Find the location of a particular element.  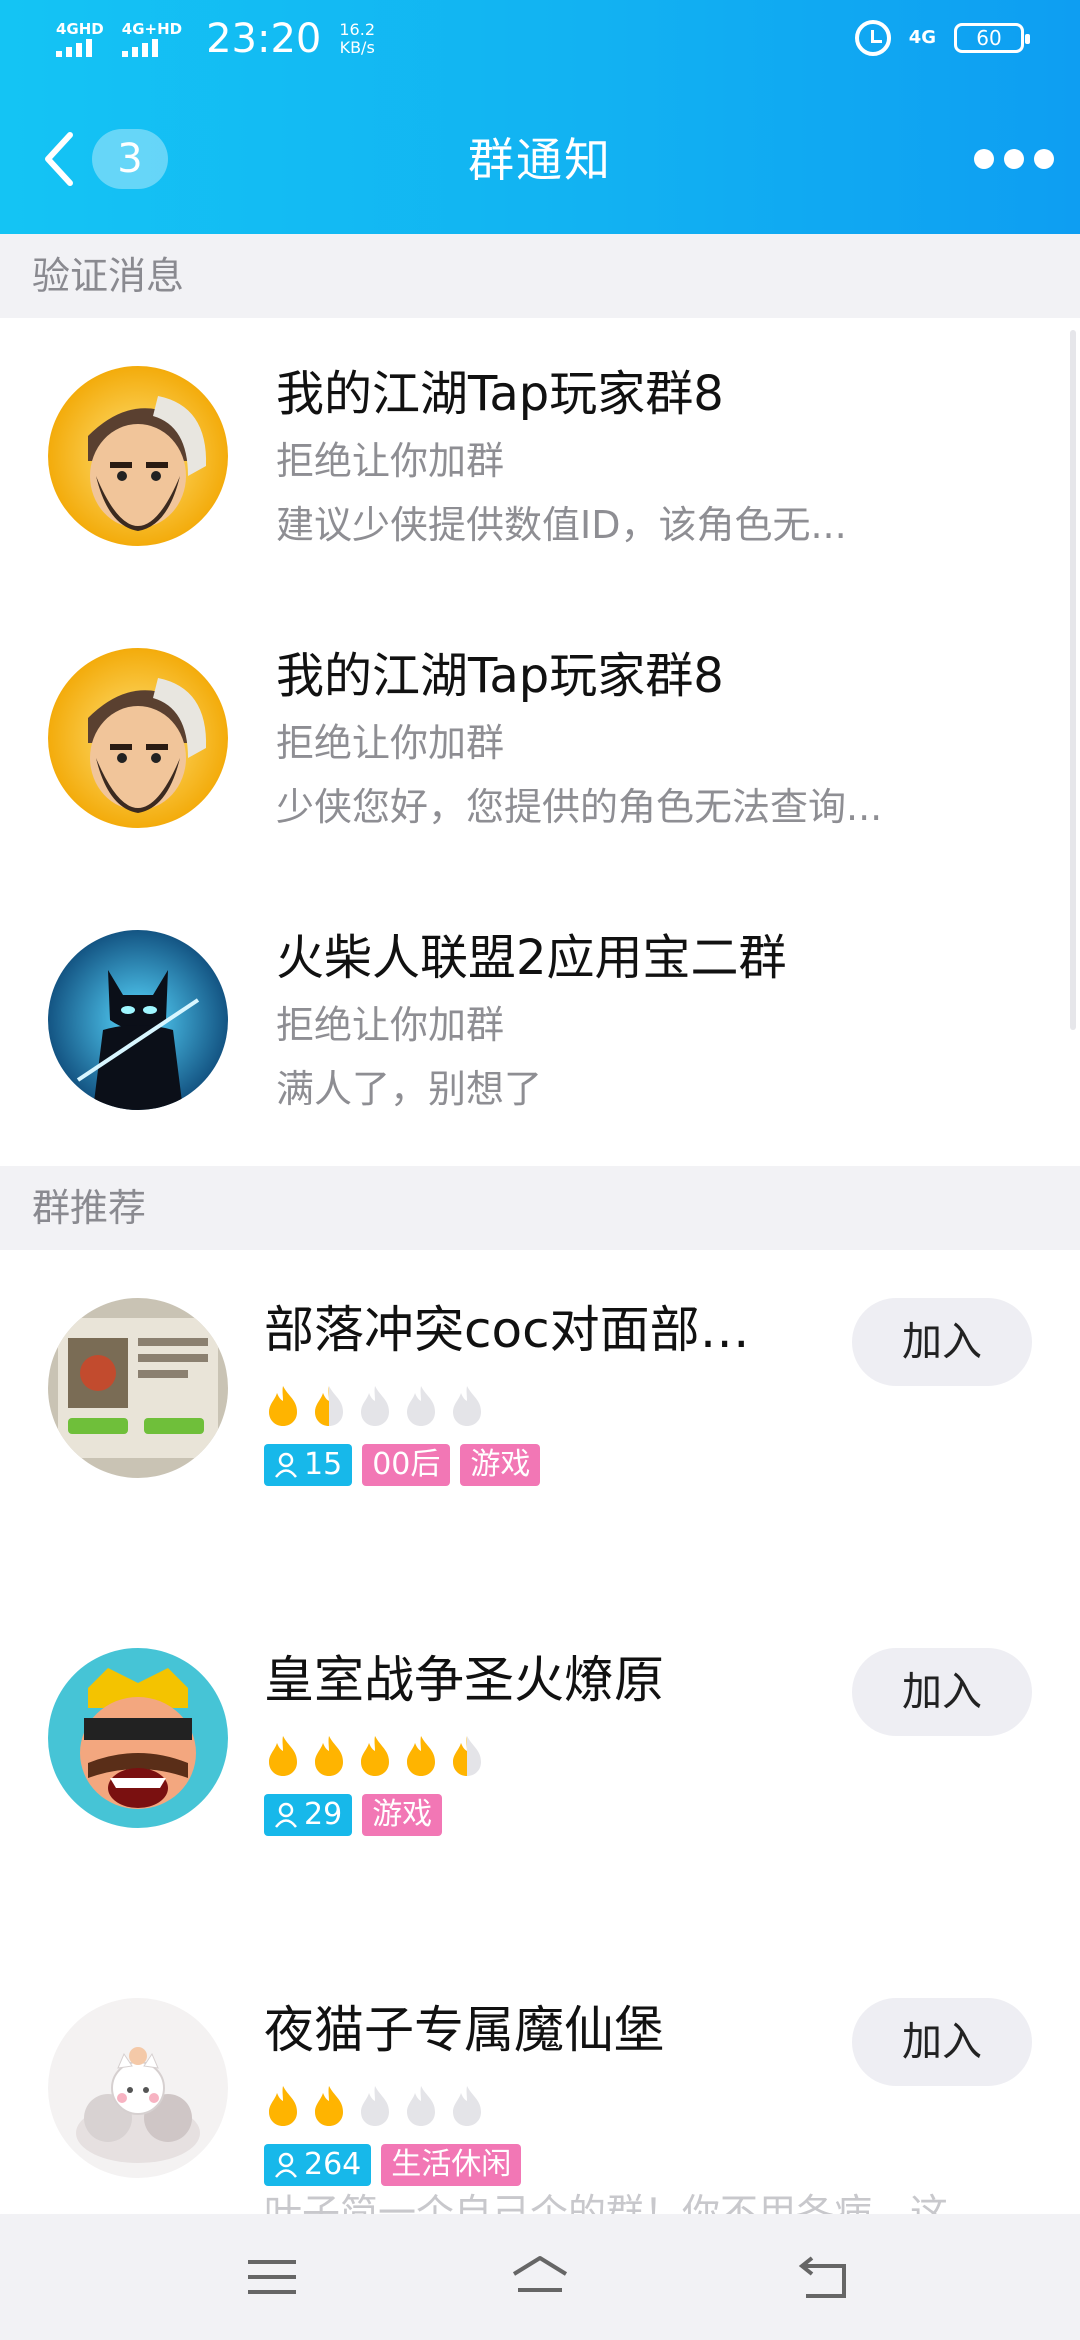

nav-bar: 3 群通知 is located at coordinates (540, 160).